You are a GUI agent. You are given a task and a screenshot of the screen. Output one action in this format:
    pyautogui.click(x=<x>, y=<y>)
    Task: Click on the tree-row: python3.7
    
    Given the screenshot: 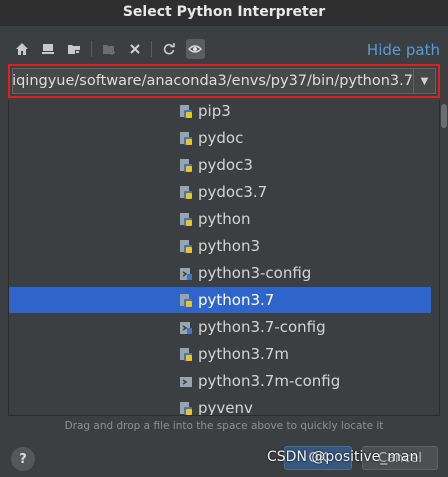 What is the action you would take?
    pyautogui.click(x=220, y=300)
    